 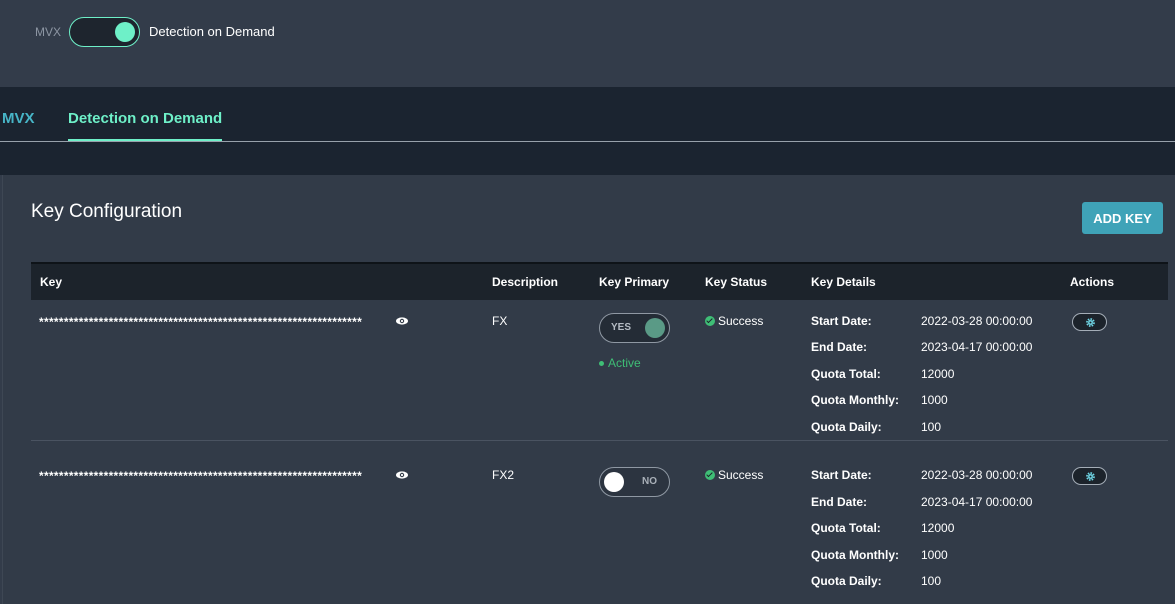 I want to click on active-indicator: Active, so click(x=620, y=363).